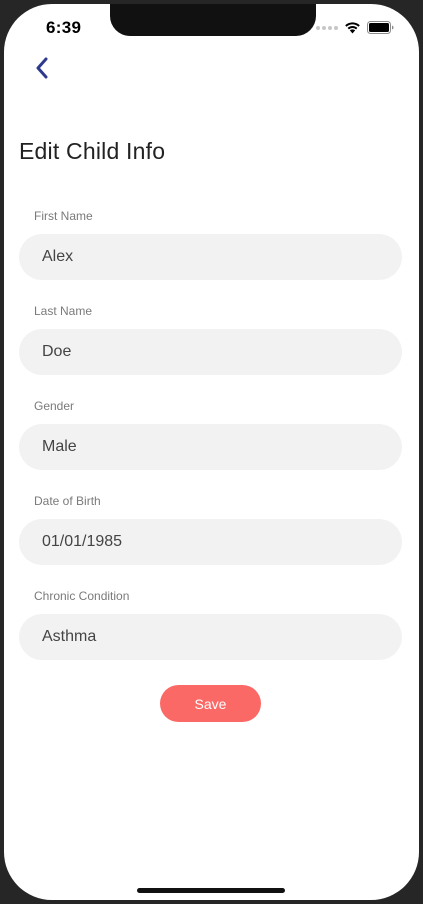  I want to click on status-icons, so click(355, 27).